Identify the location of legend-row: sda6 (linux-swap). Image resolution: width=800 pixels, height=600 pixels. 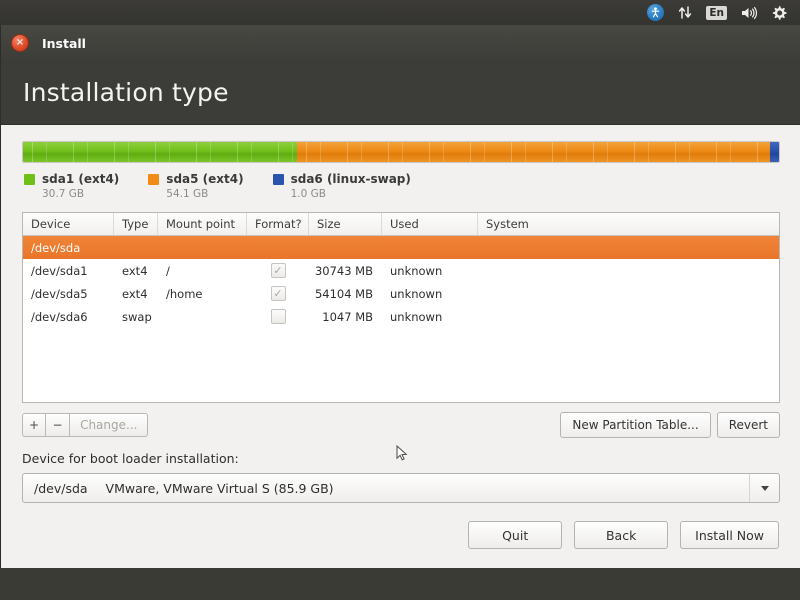
(341, 179).